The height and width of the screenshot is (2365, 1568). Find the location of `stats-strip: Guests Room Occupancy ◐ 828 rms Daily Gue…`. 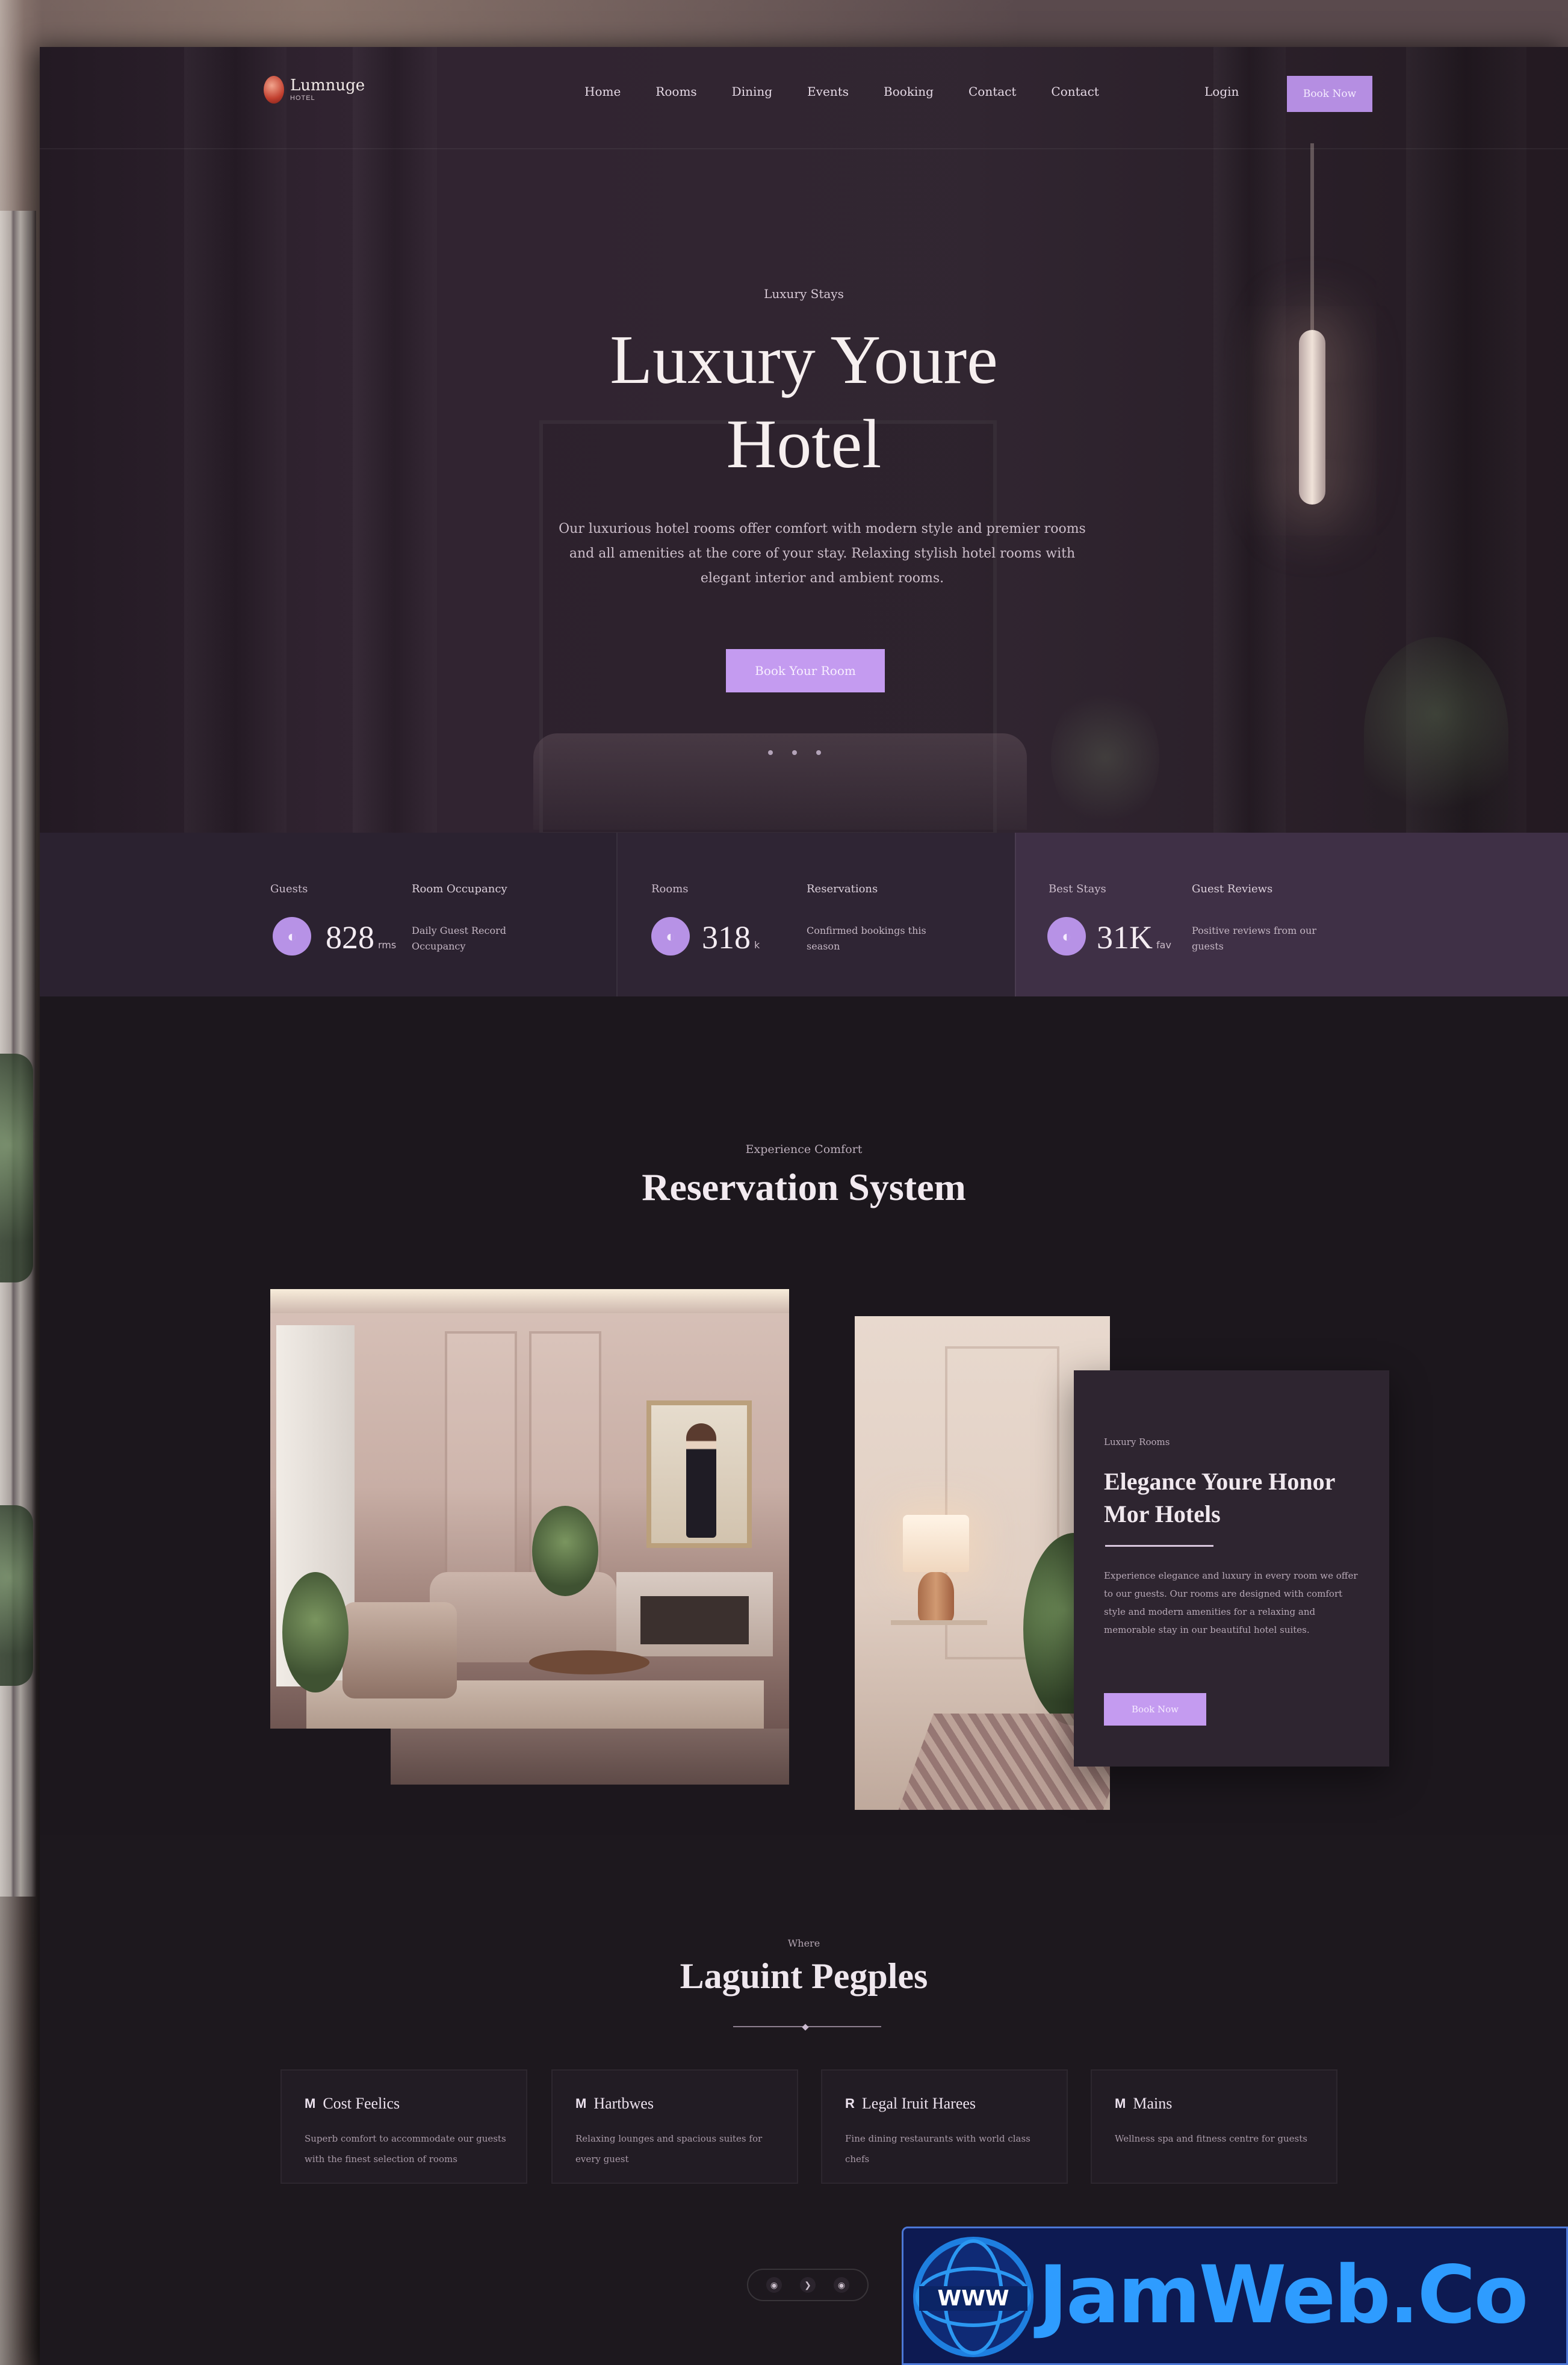

stats-strip: Guests Room Occupancy ◐ 828 rms Daily Gue… is located at coordinates (804, 914).